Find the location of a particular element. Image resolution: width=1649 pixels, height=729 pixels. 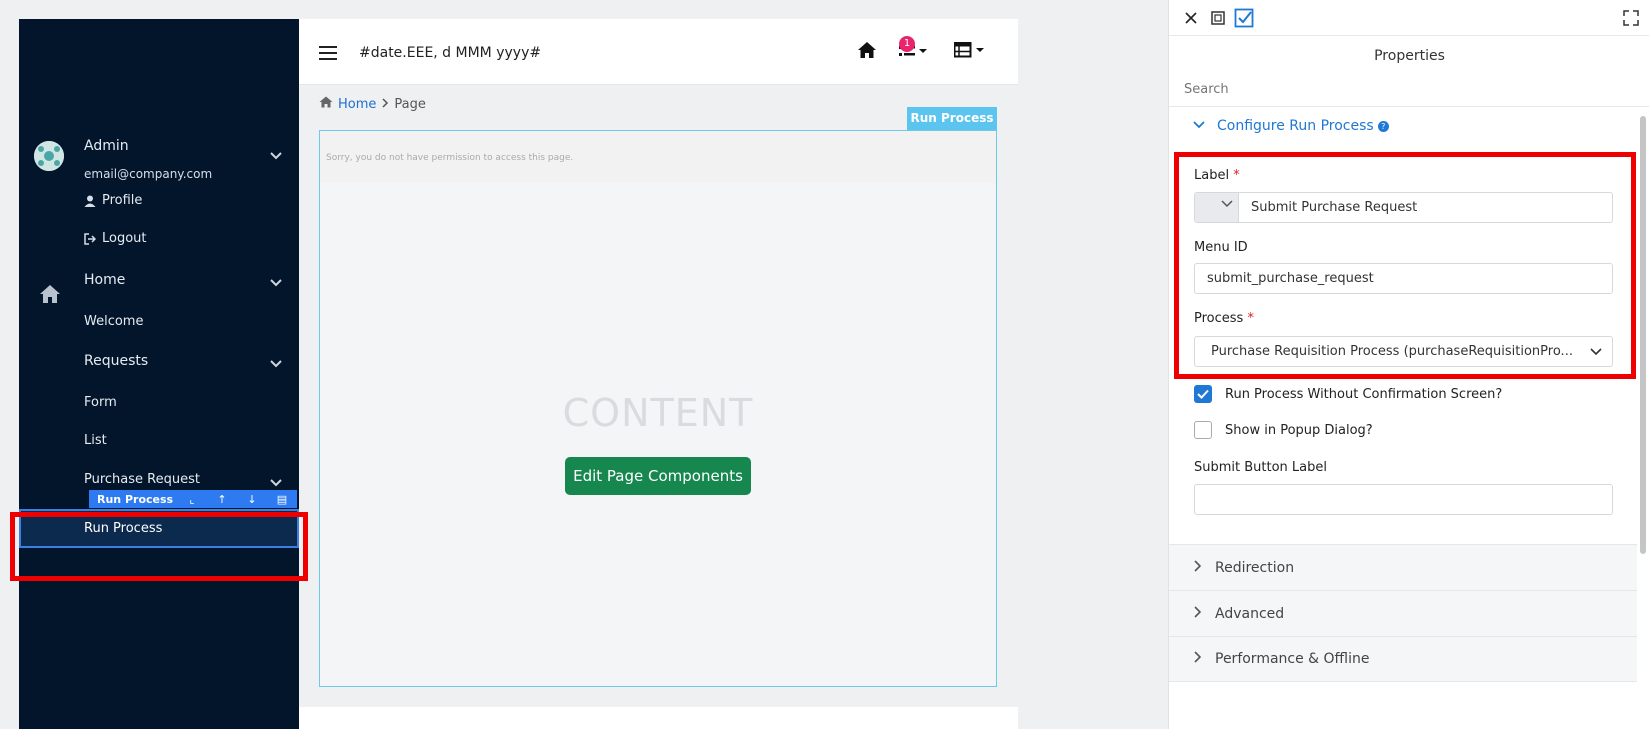

sidebar-item-home: Home is located at coordinates (104, 280).